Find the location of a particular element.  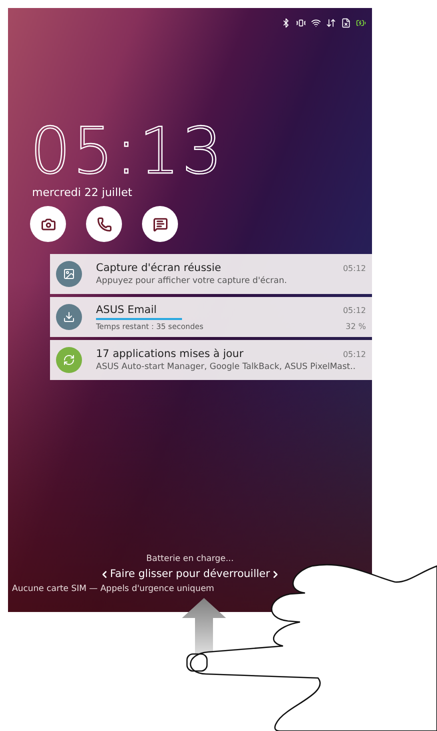

bluetooth-icon is located at coordinates (286, 23).